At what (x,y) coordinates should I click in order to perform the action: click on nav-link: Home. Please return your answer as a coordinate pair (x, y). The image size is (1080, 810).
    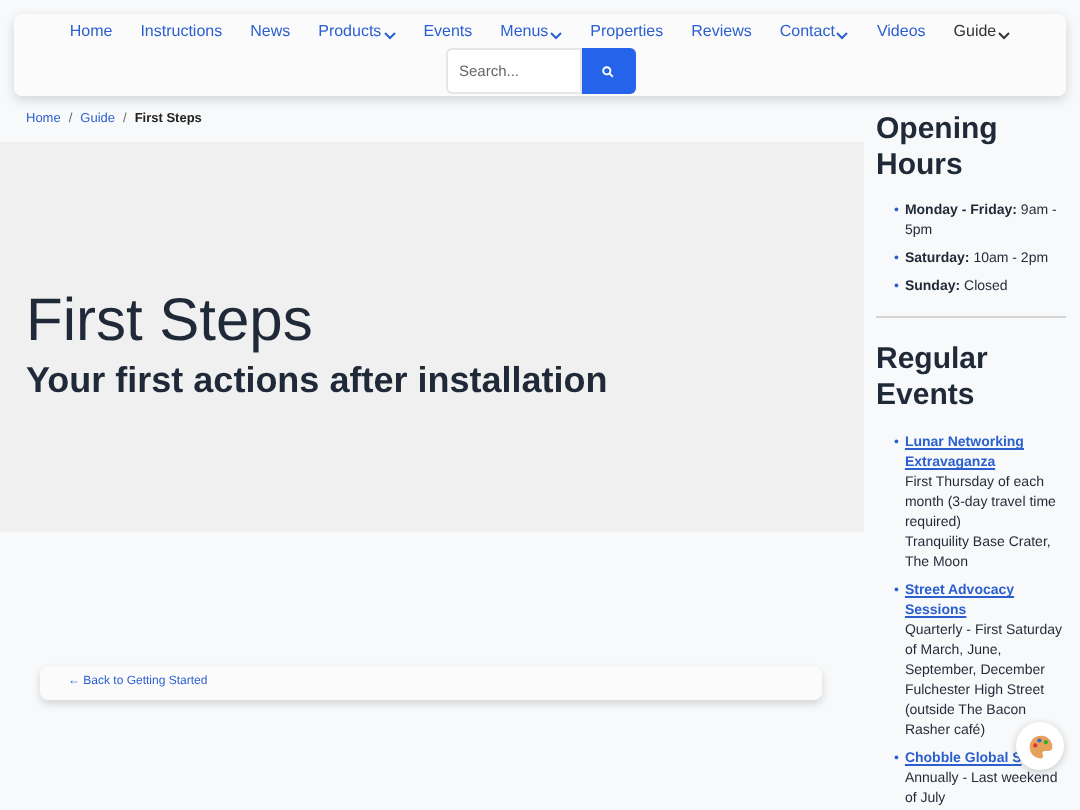
    Looking at the image, I should click on (91, 32).